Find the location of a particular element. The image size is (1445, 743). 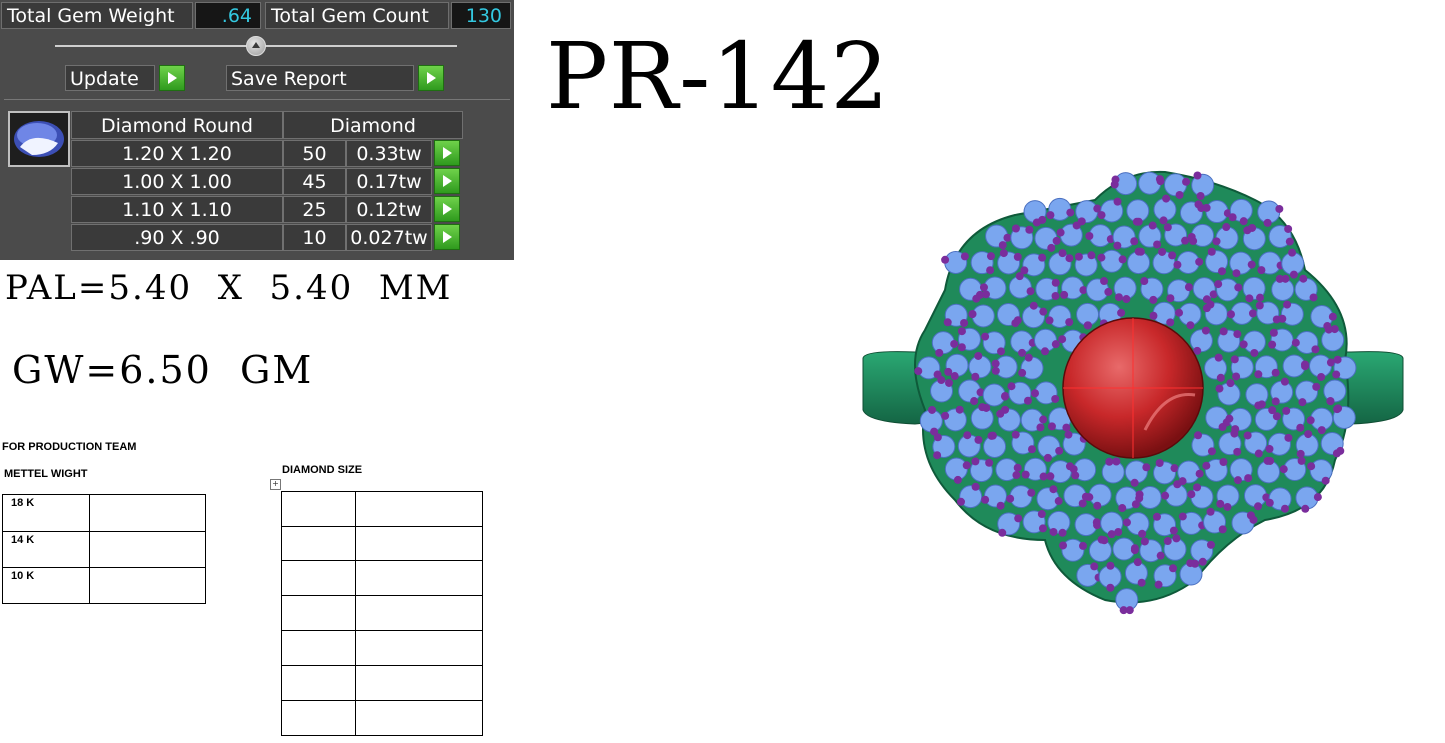

production-heading: FOR PRODUCTION TEAM is located at coordinates (69, 447).